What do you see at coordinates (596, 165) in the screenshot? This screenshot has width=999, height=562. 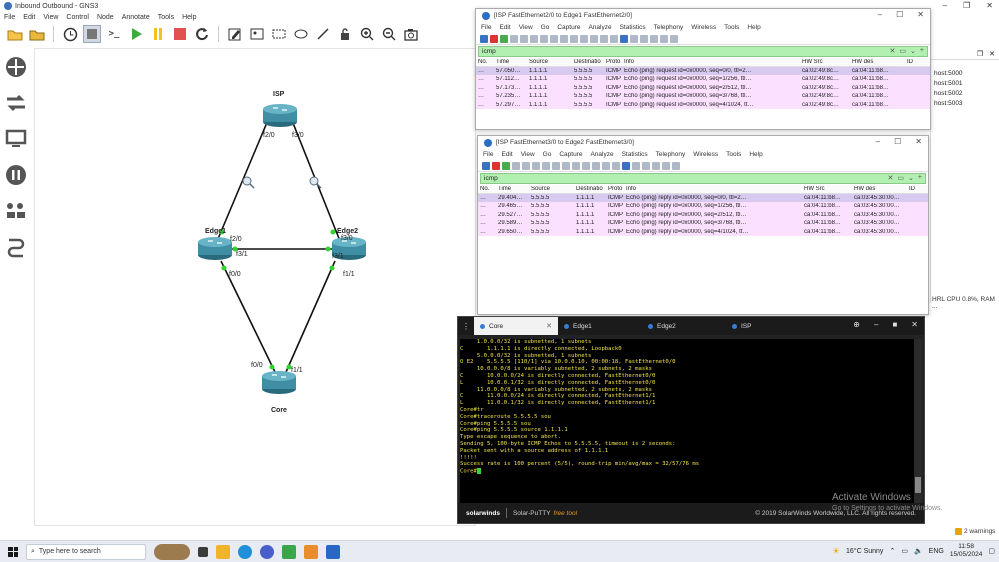 I see `go-to-packet-icon` at bounding box center [596, 165].